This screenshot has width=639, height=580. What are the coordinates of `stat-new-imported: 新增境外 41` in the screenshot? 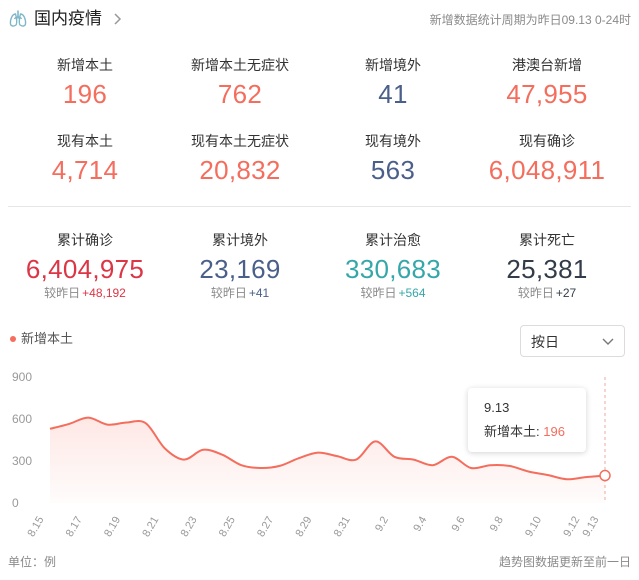 It's located at (393, 83).